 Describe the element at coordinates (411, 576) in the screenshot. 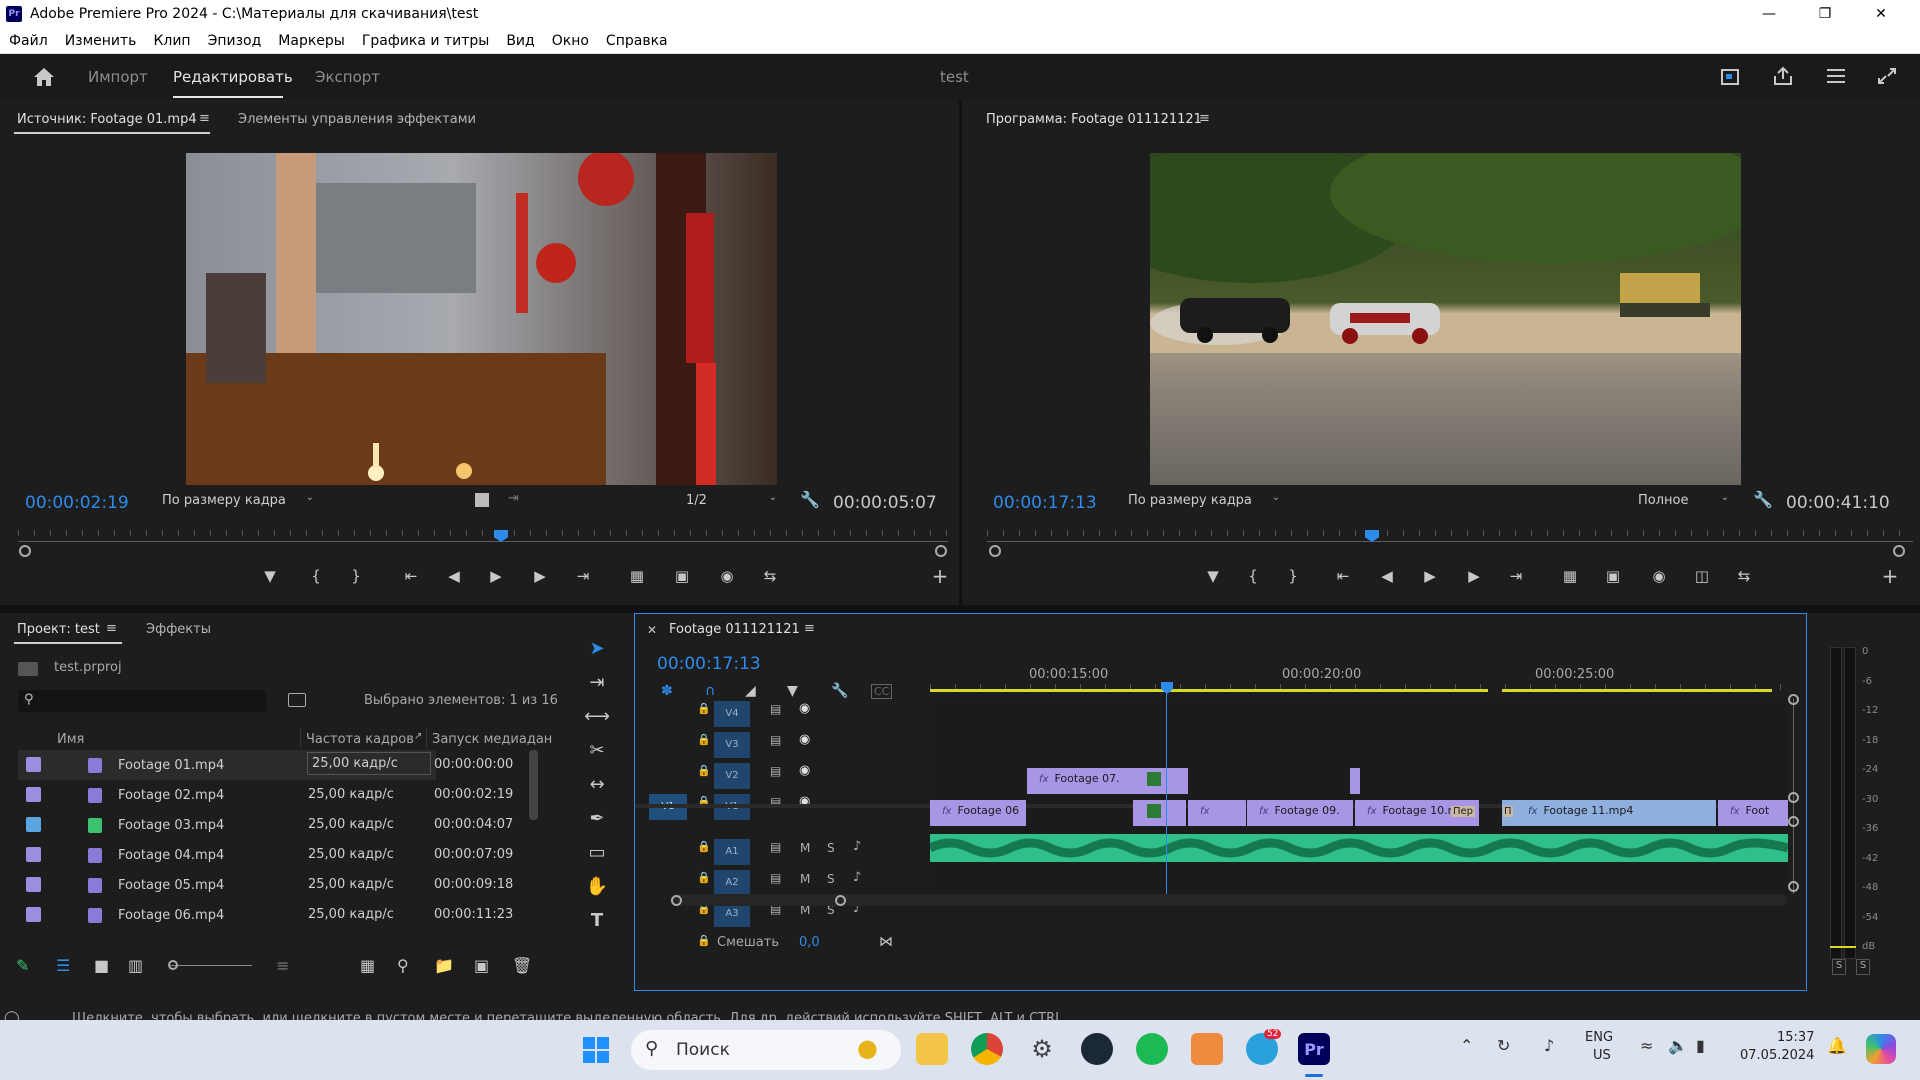

I see `go-to-in-icon: ⇤` at that location.